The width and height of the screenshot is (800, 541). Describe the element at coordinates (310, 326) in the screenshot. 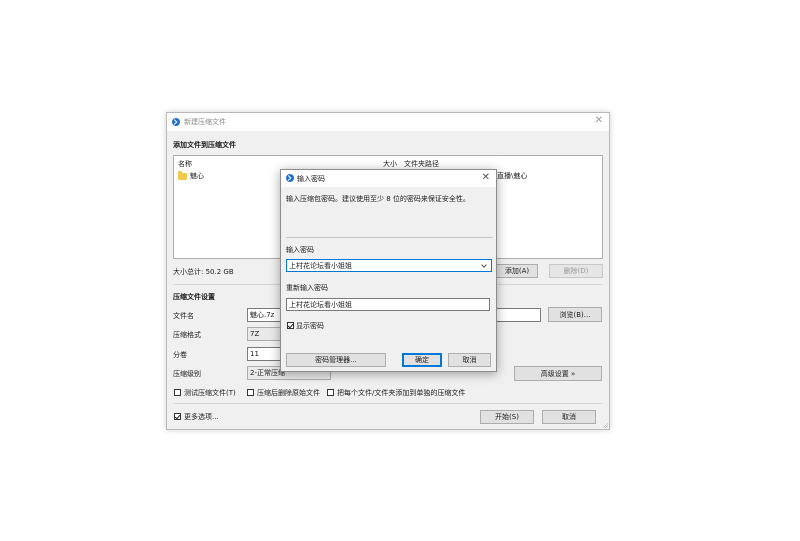

I see `show-password-label: 显示密码` at that location.